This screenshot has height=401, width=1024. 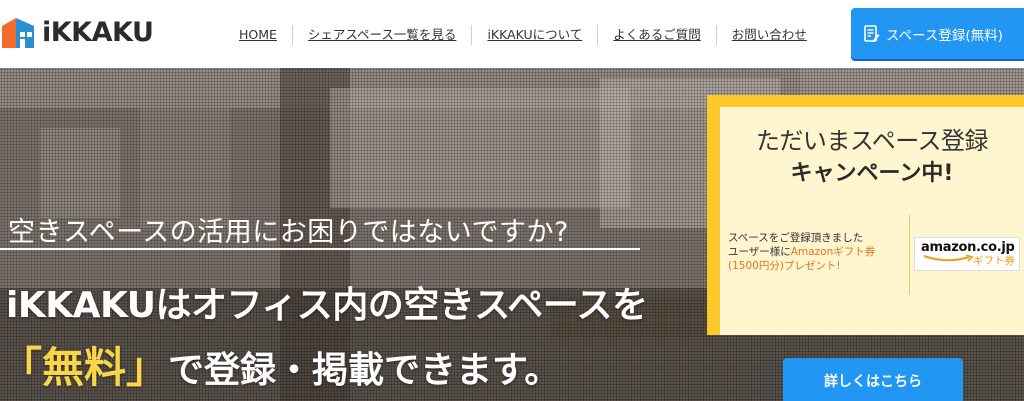 I want to click on hero-main-heading-line2: 「無料」 で登録・掲載できます。, so click(x=280, y=364).